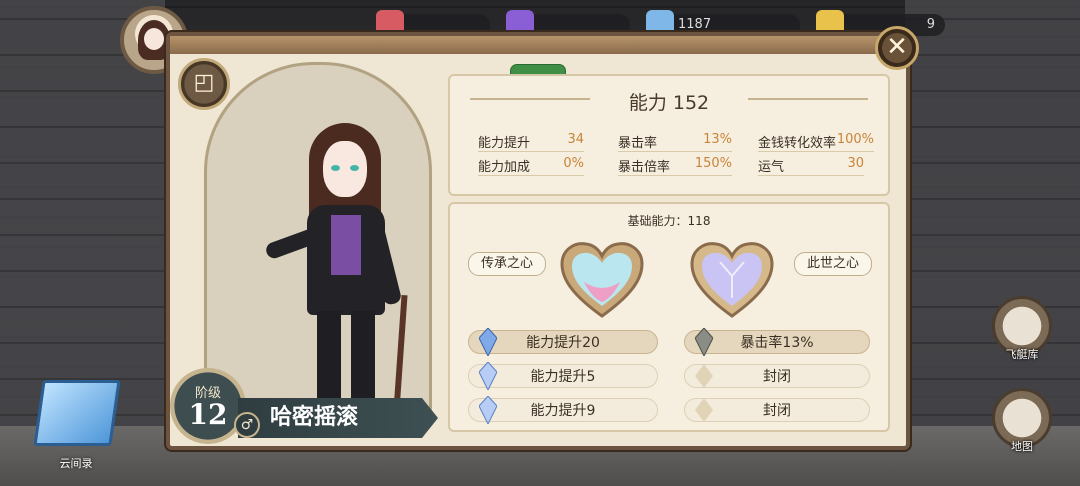  I want to click on inheritance-slot-1: 能力提升20, so click(563, 342).